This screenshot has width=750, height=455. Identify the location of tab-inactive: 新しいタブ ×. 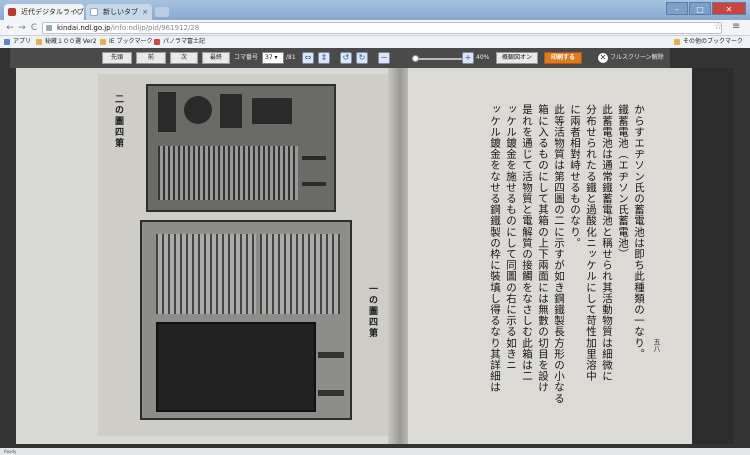
(119, 12).